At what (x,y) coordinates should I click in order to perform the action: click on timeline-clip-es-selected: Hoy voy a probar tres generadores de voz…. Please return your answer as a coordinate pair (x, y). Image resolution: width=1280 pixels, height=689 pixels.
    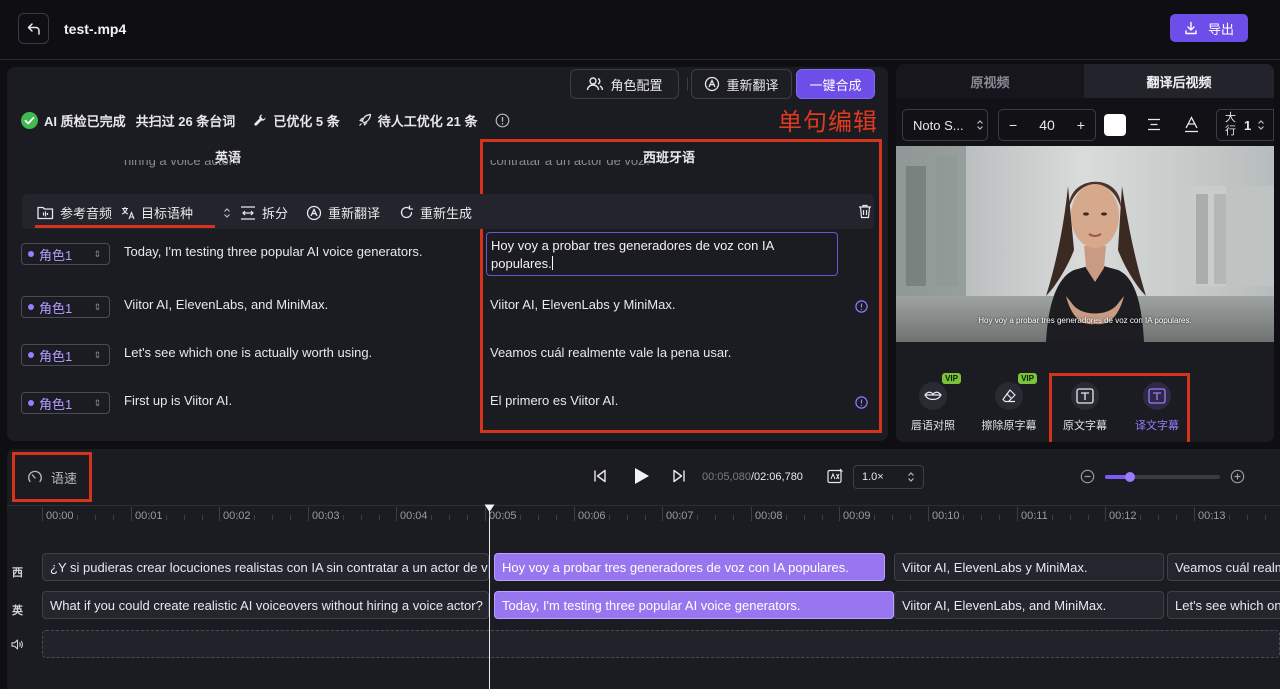
    Looking at the image, I should click on (689, 567).